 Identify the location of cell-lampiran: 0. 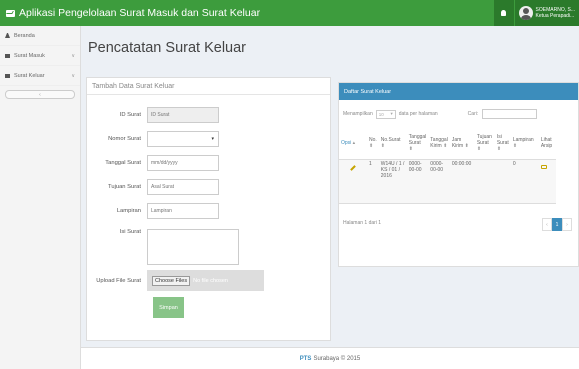
(524, 181).